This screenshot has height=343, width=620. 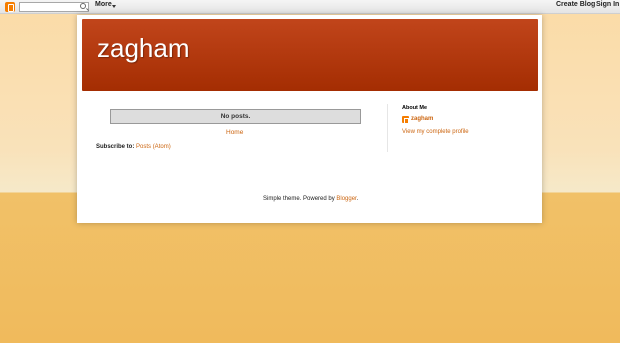 I want to click on search-icon, so click(x=83, y=6).